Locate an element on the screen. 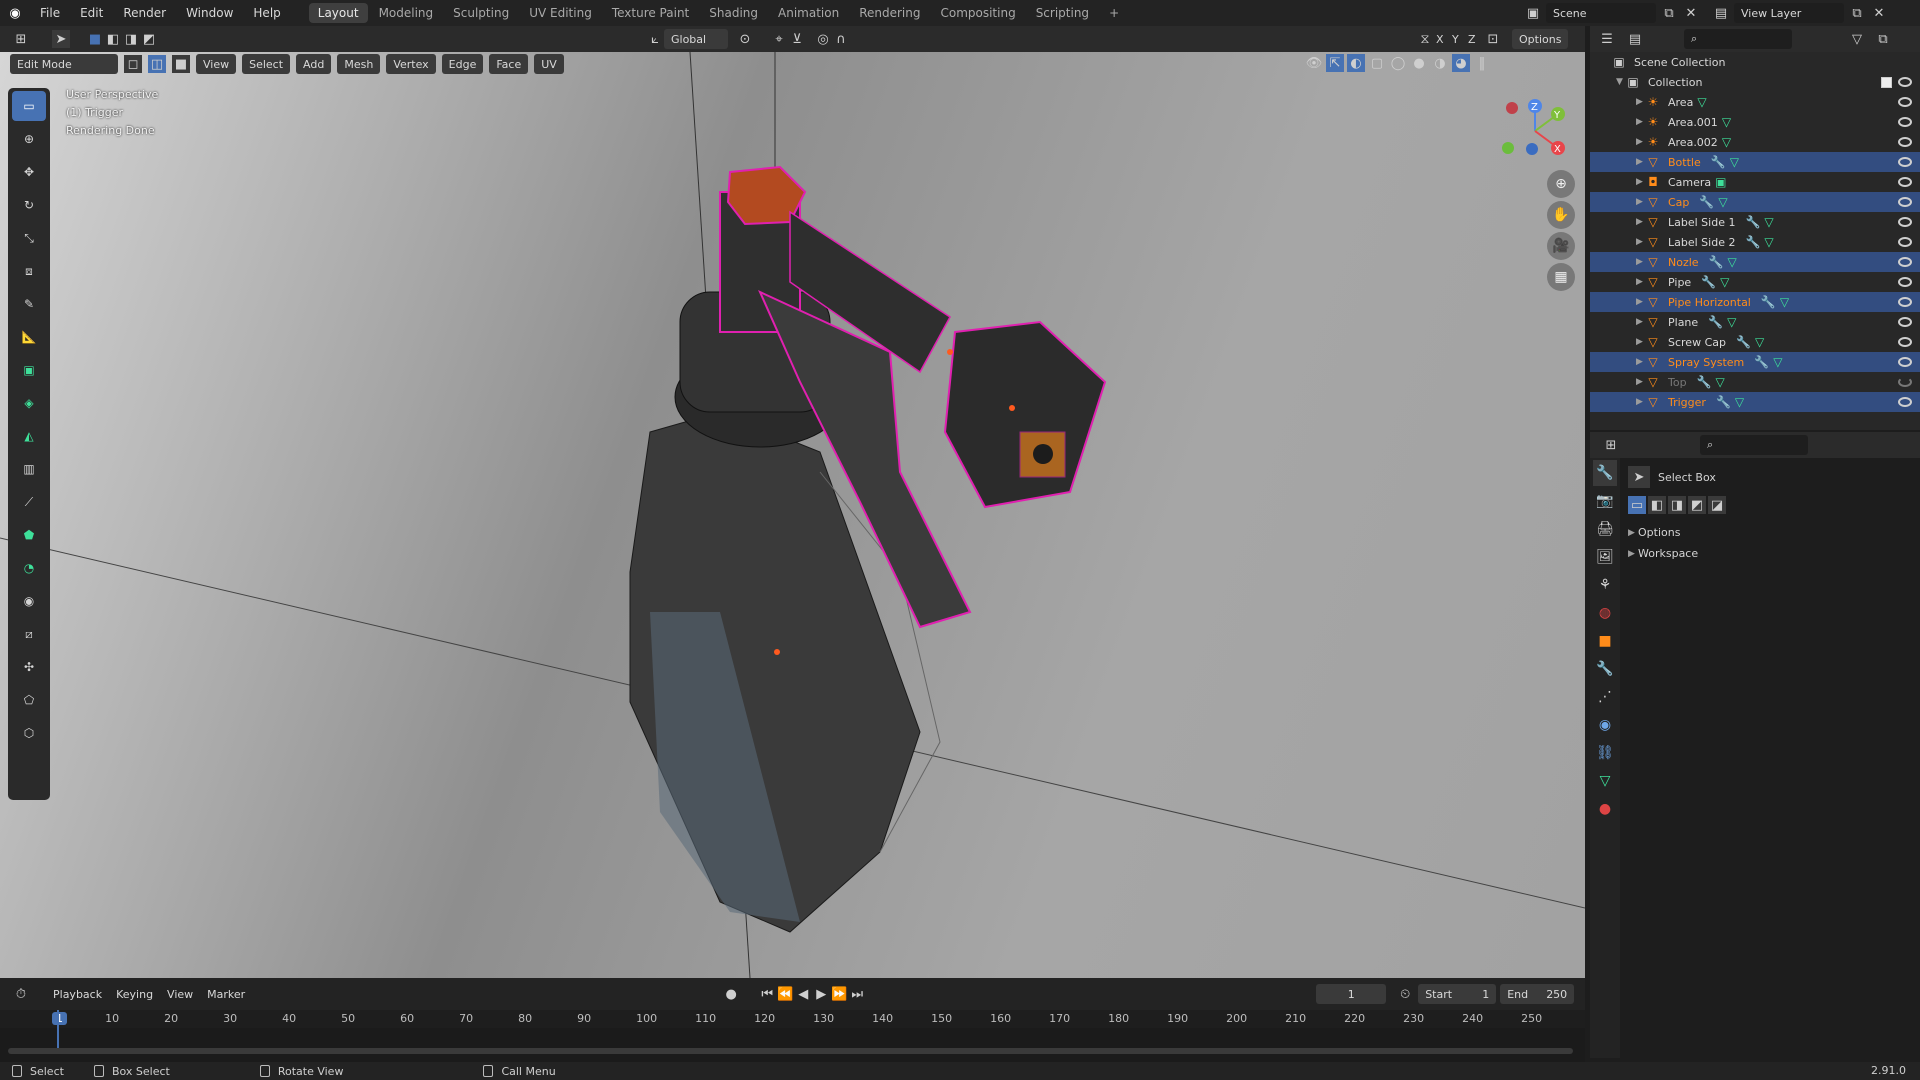 The width and height of the screenshot is (1920, 1080). new-scene-icon: ⧉ is located at coordinates (1669, 13).